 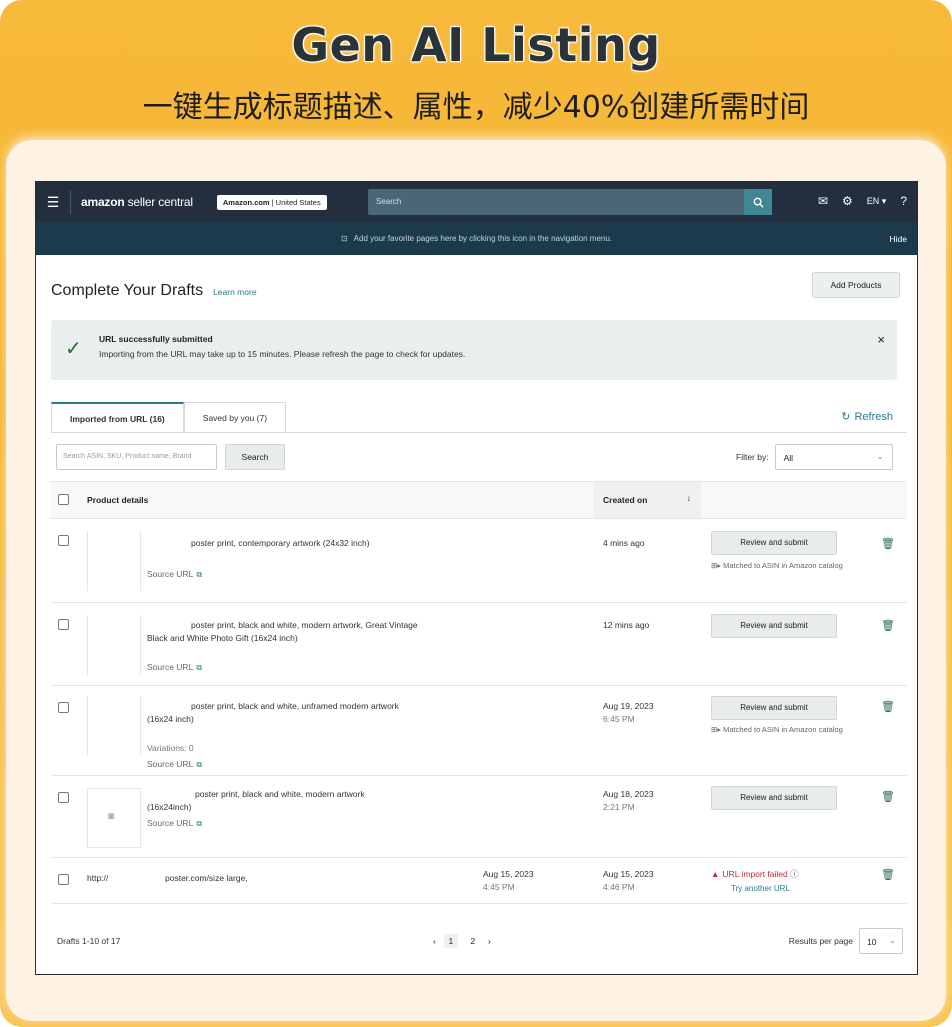 What do you see at coordinates (73, 349) in the screenshot?
I see `checkmark-icon: ✓` at bounding box center [73, 349].